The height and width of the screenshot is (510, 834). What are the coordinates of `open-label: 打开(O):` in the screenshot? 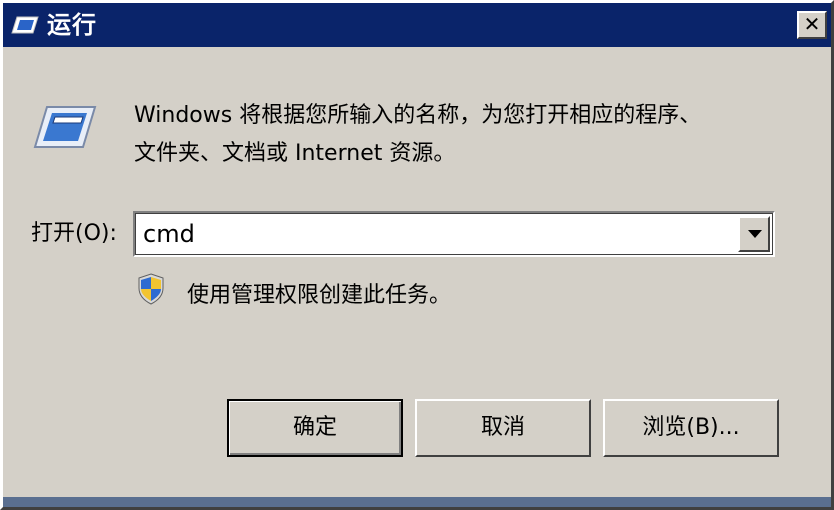 It's located at (74, 233).